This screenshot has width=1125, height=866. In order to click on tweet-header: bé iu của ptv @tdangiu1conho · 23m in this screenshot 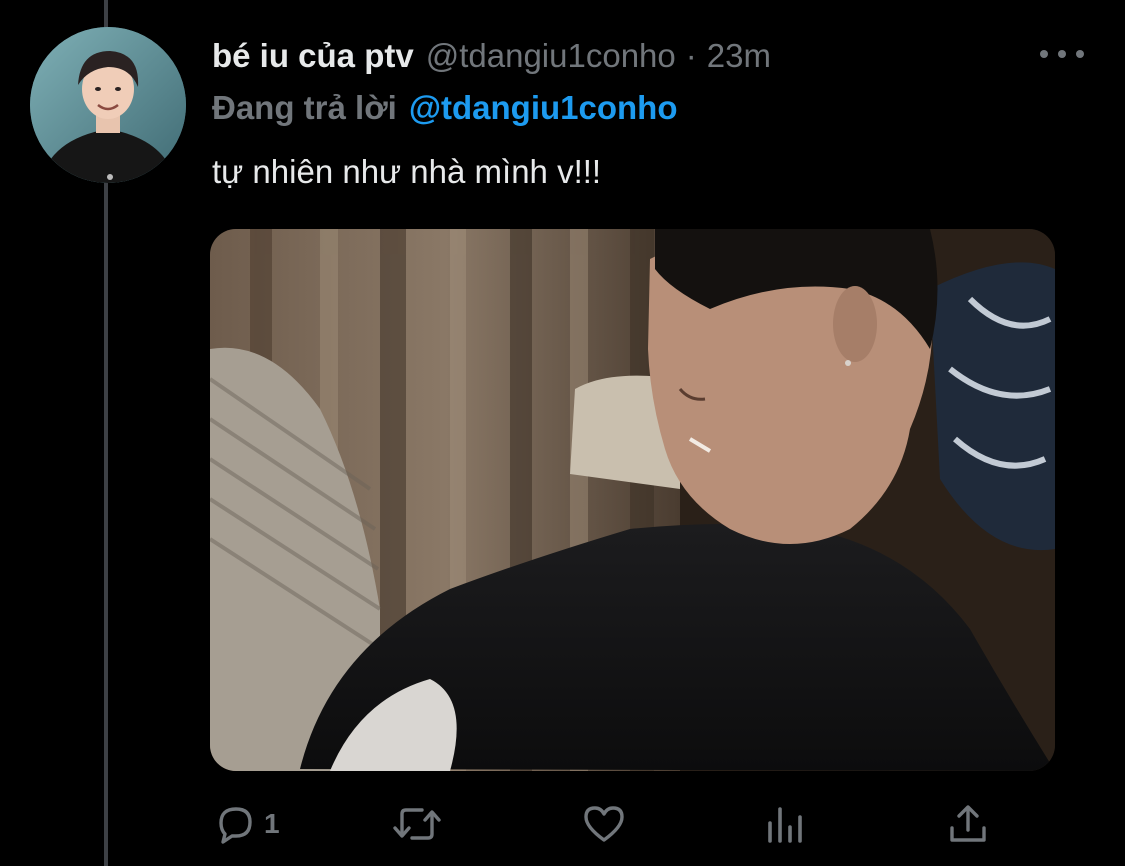, I will do `click(491, 56)`.